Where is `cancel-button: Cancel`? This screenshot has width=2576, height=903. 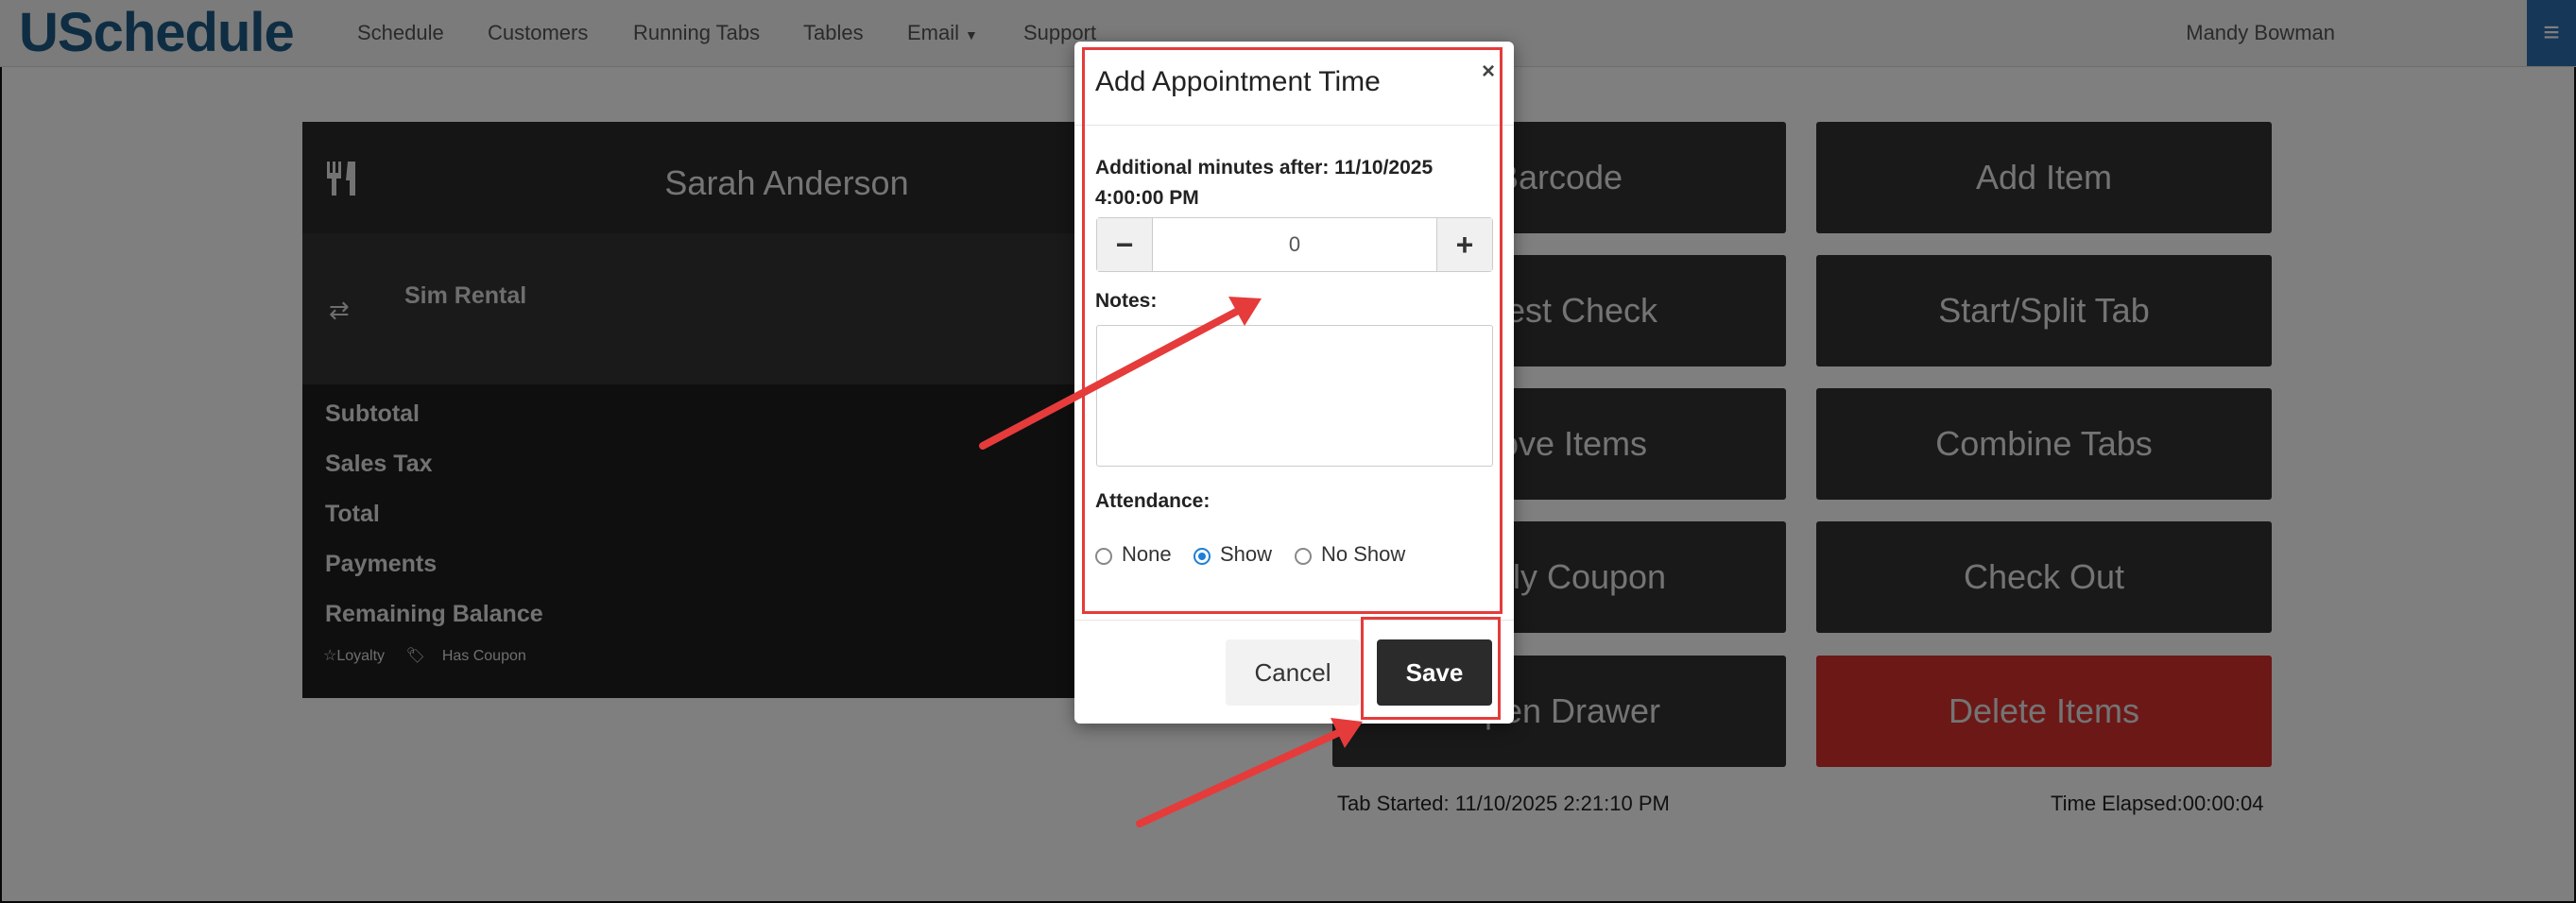 cancel-button: Cancel is located at coordinates (1293, 672).